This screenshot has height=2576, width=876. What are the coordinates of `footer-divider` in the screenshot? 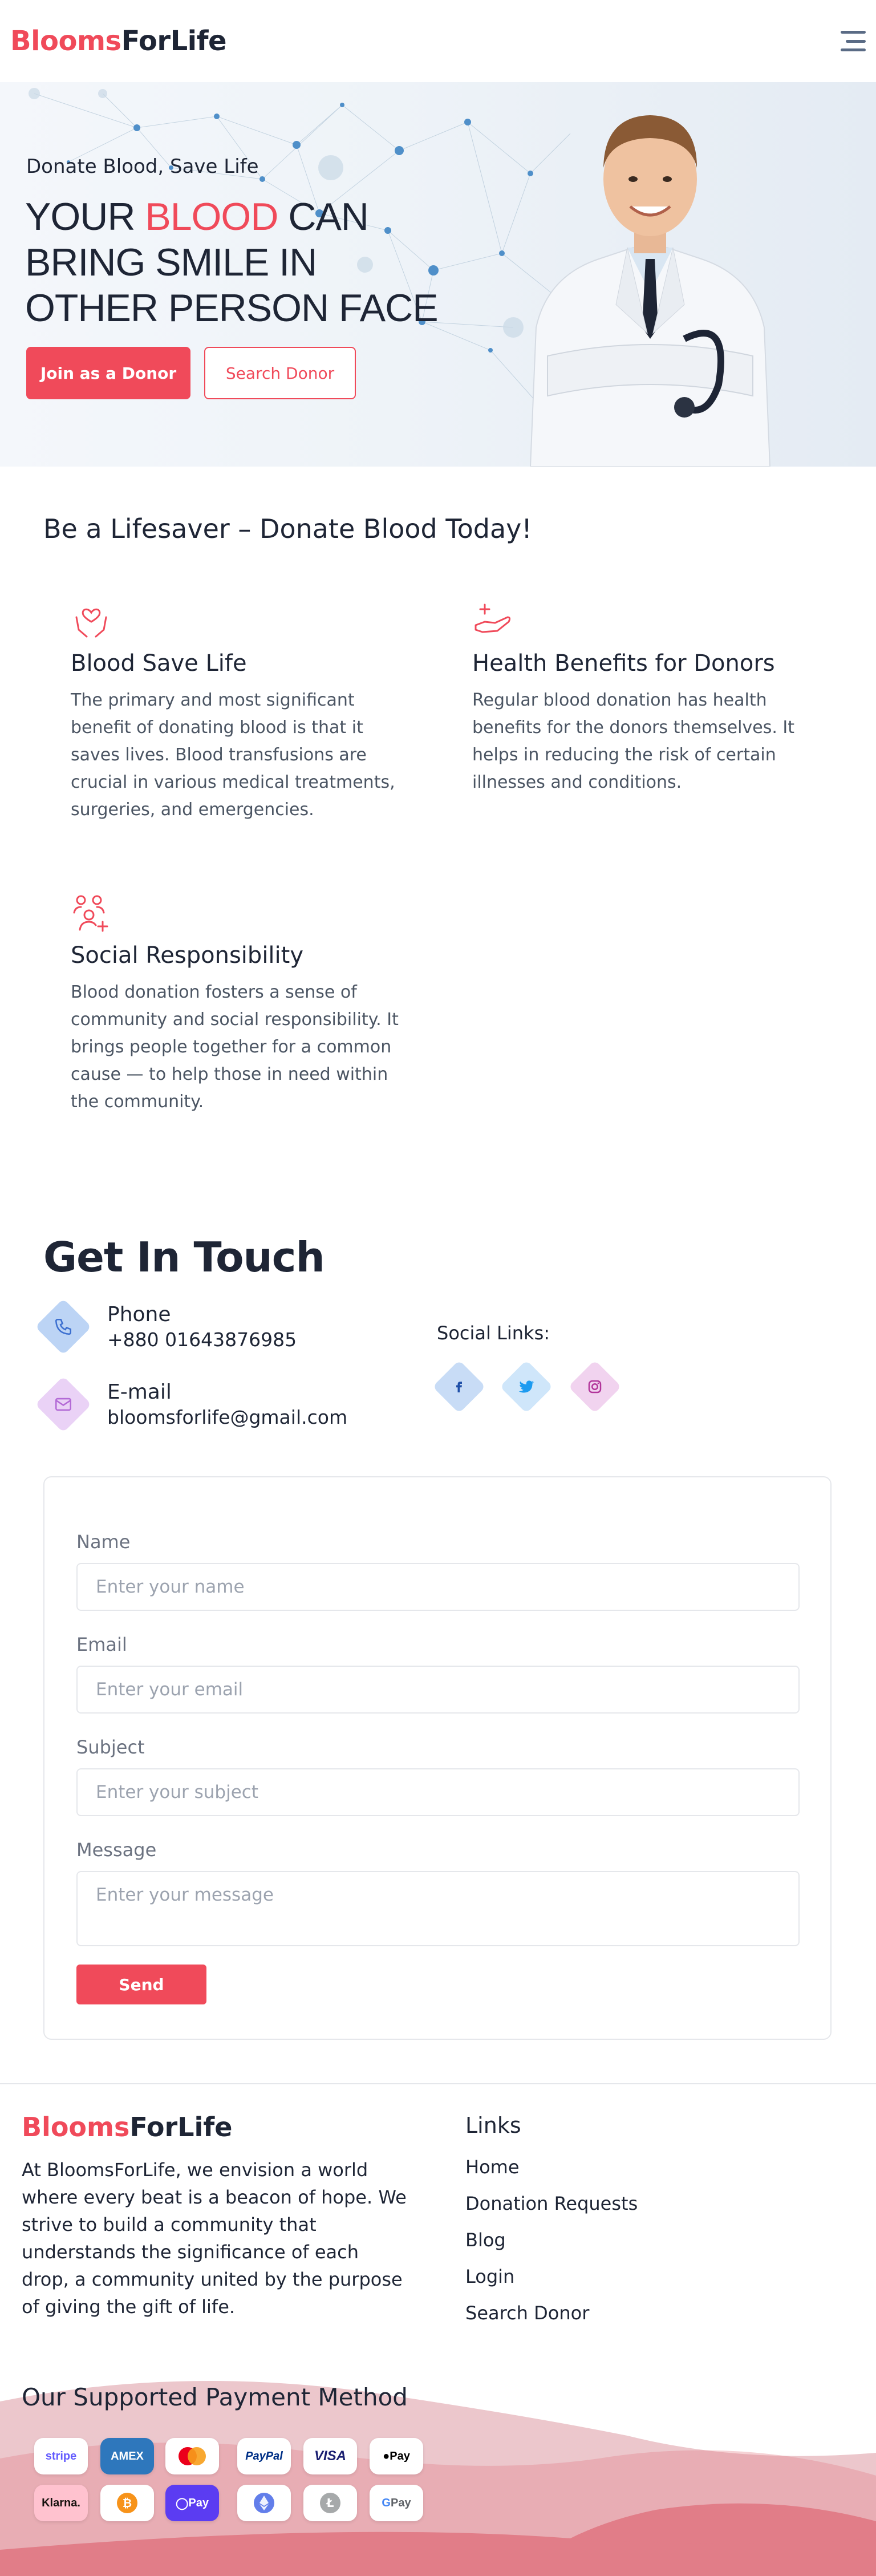 It's located at (438, 2083).